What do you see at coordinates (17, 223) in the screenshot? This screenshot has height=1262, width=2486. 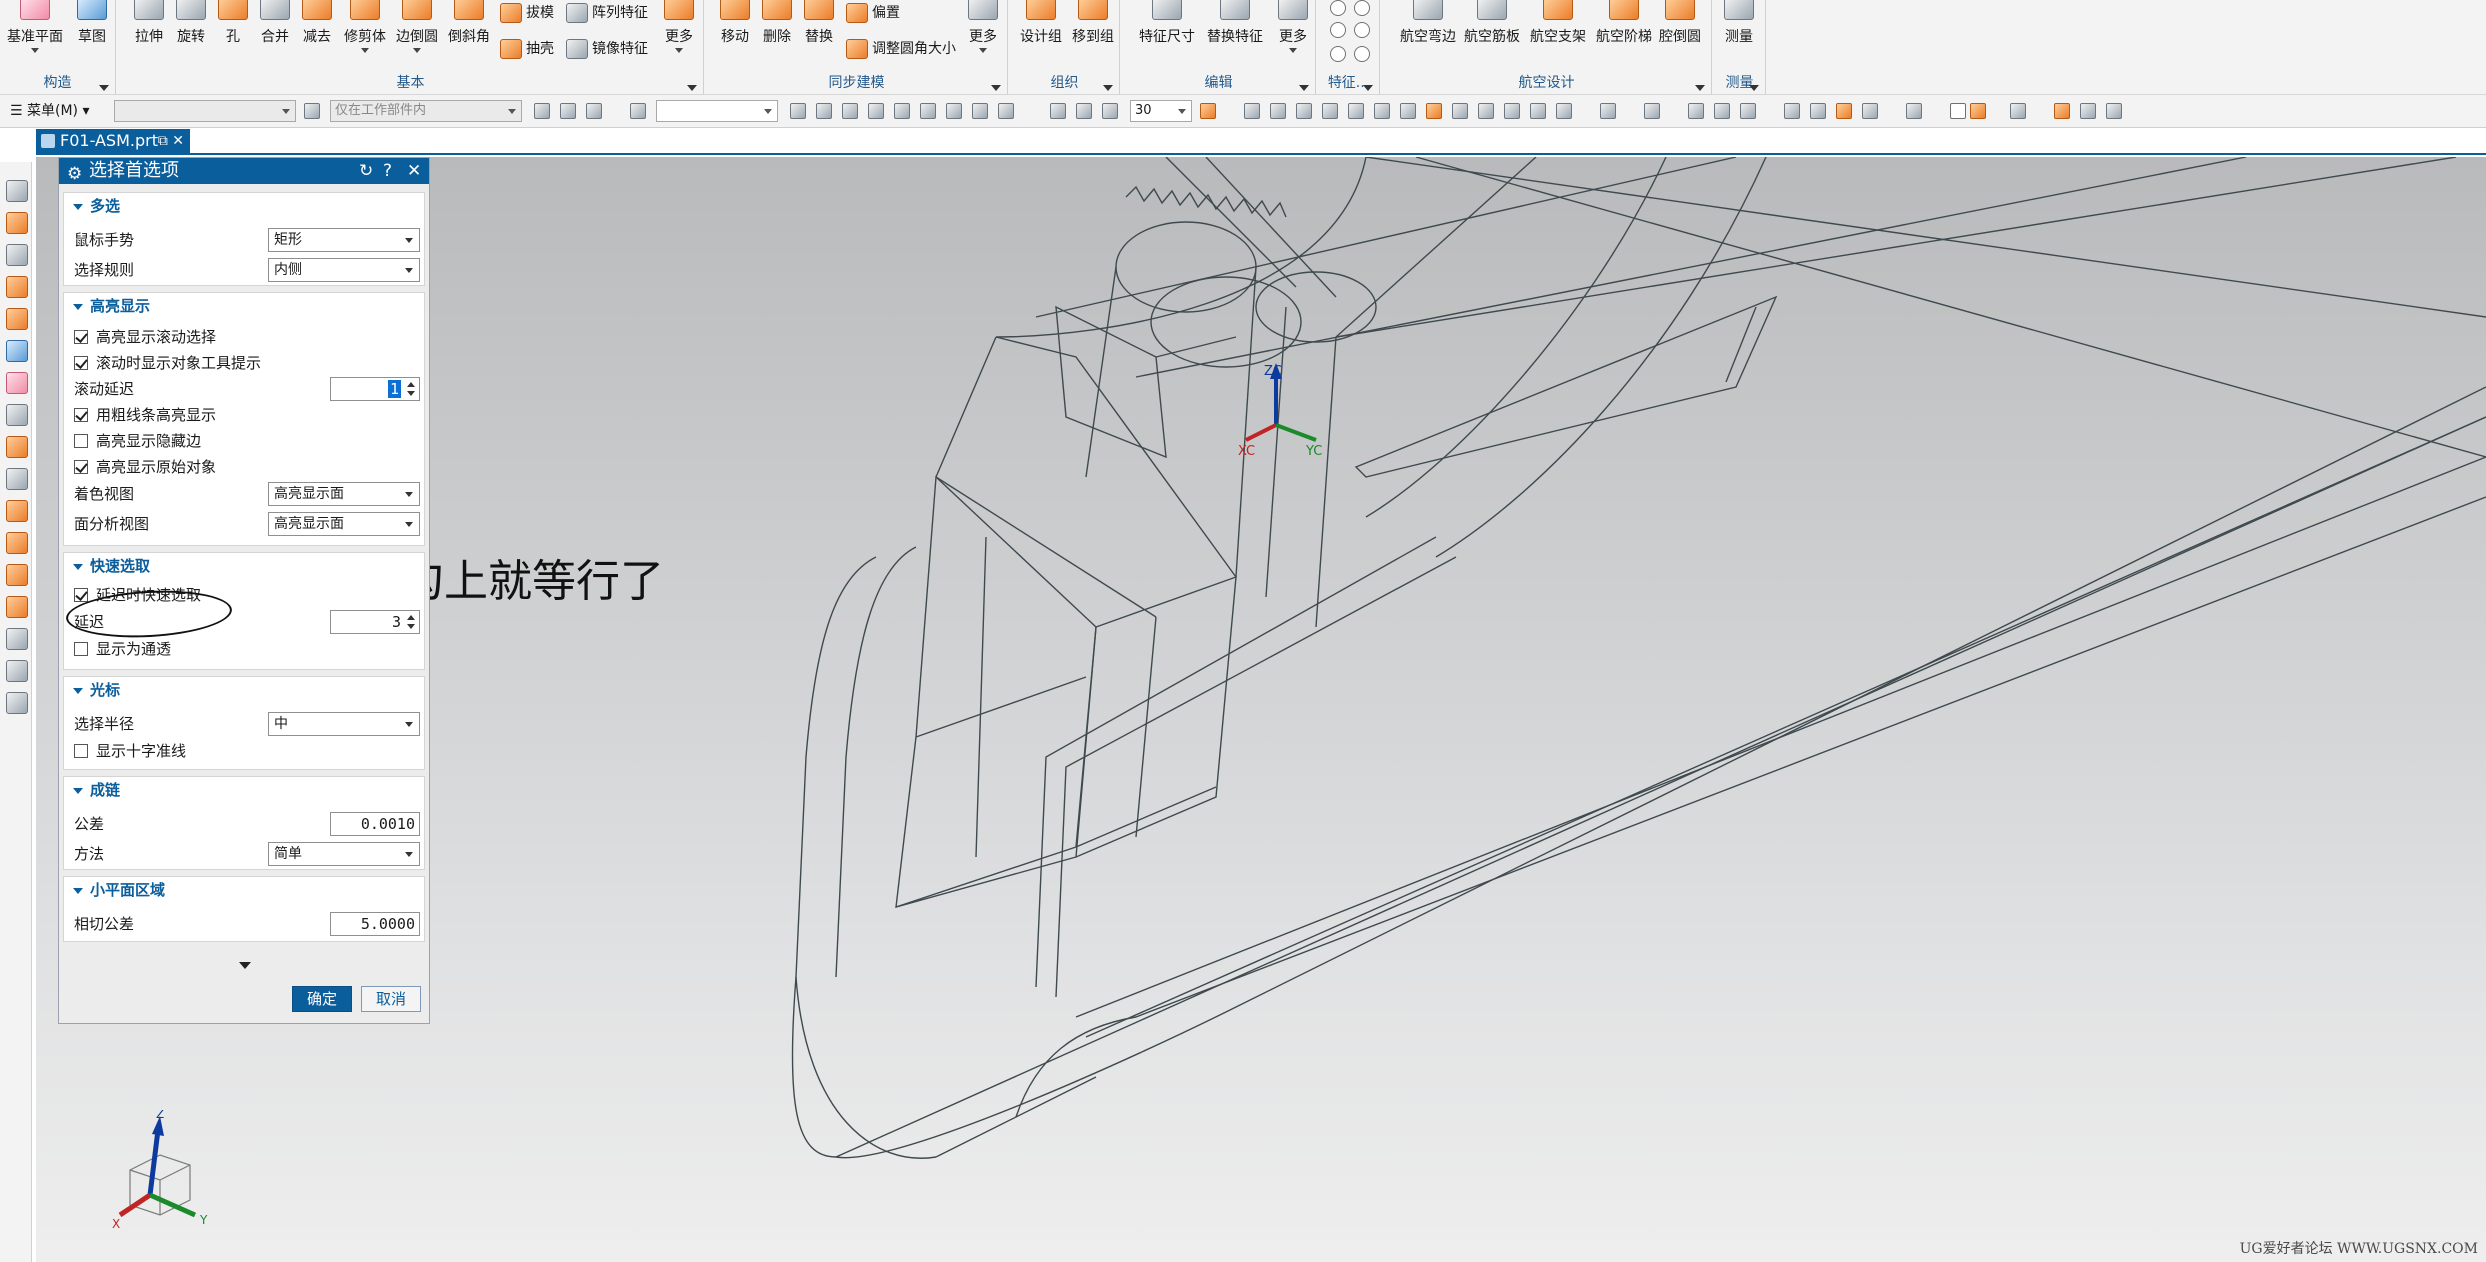 I see `part-navigator-icon` at bounding box center [17, 223].